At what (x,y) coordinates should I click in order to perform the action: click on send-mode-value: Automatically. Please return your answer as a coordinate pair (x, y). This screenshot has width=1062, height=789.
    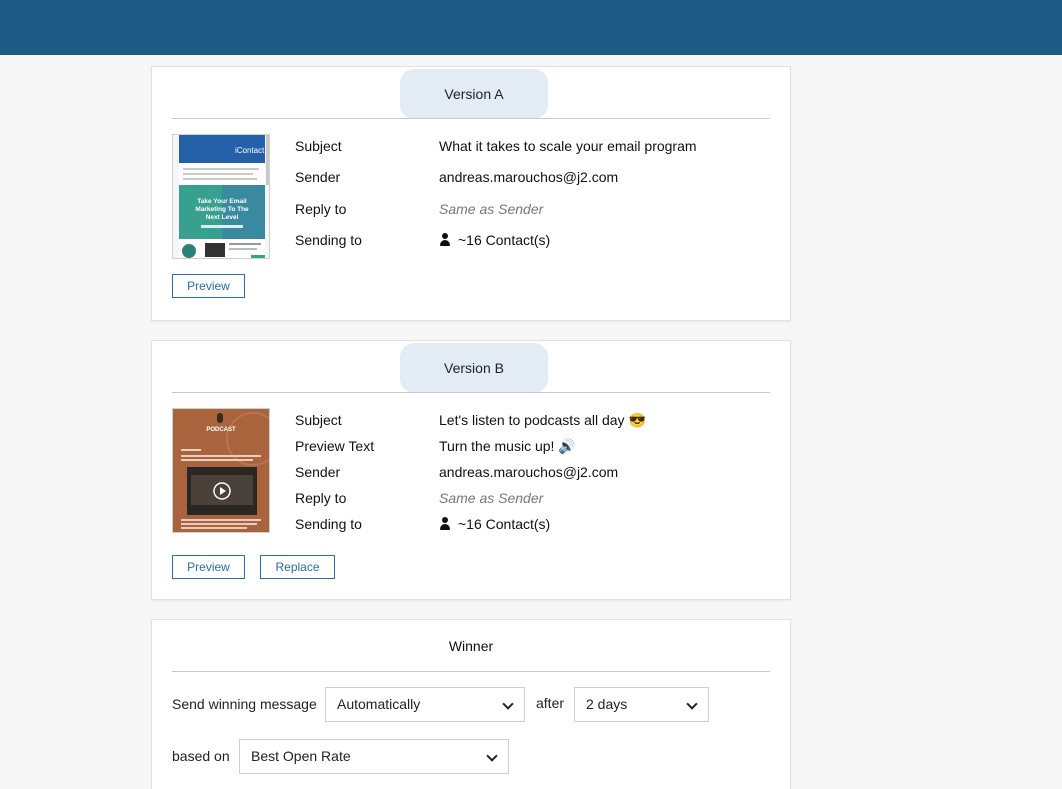
    Looking at the image, I should click on (379, 704).